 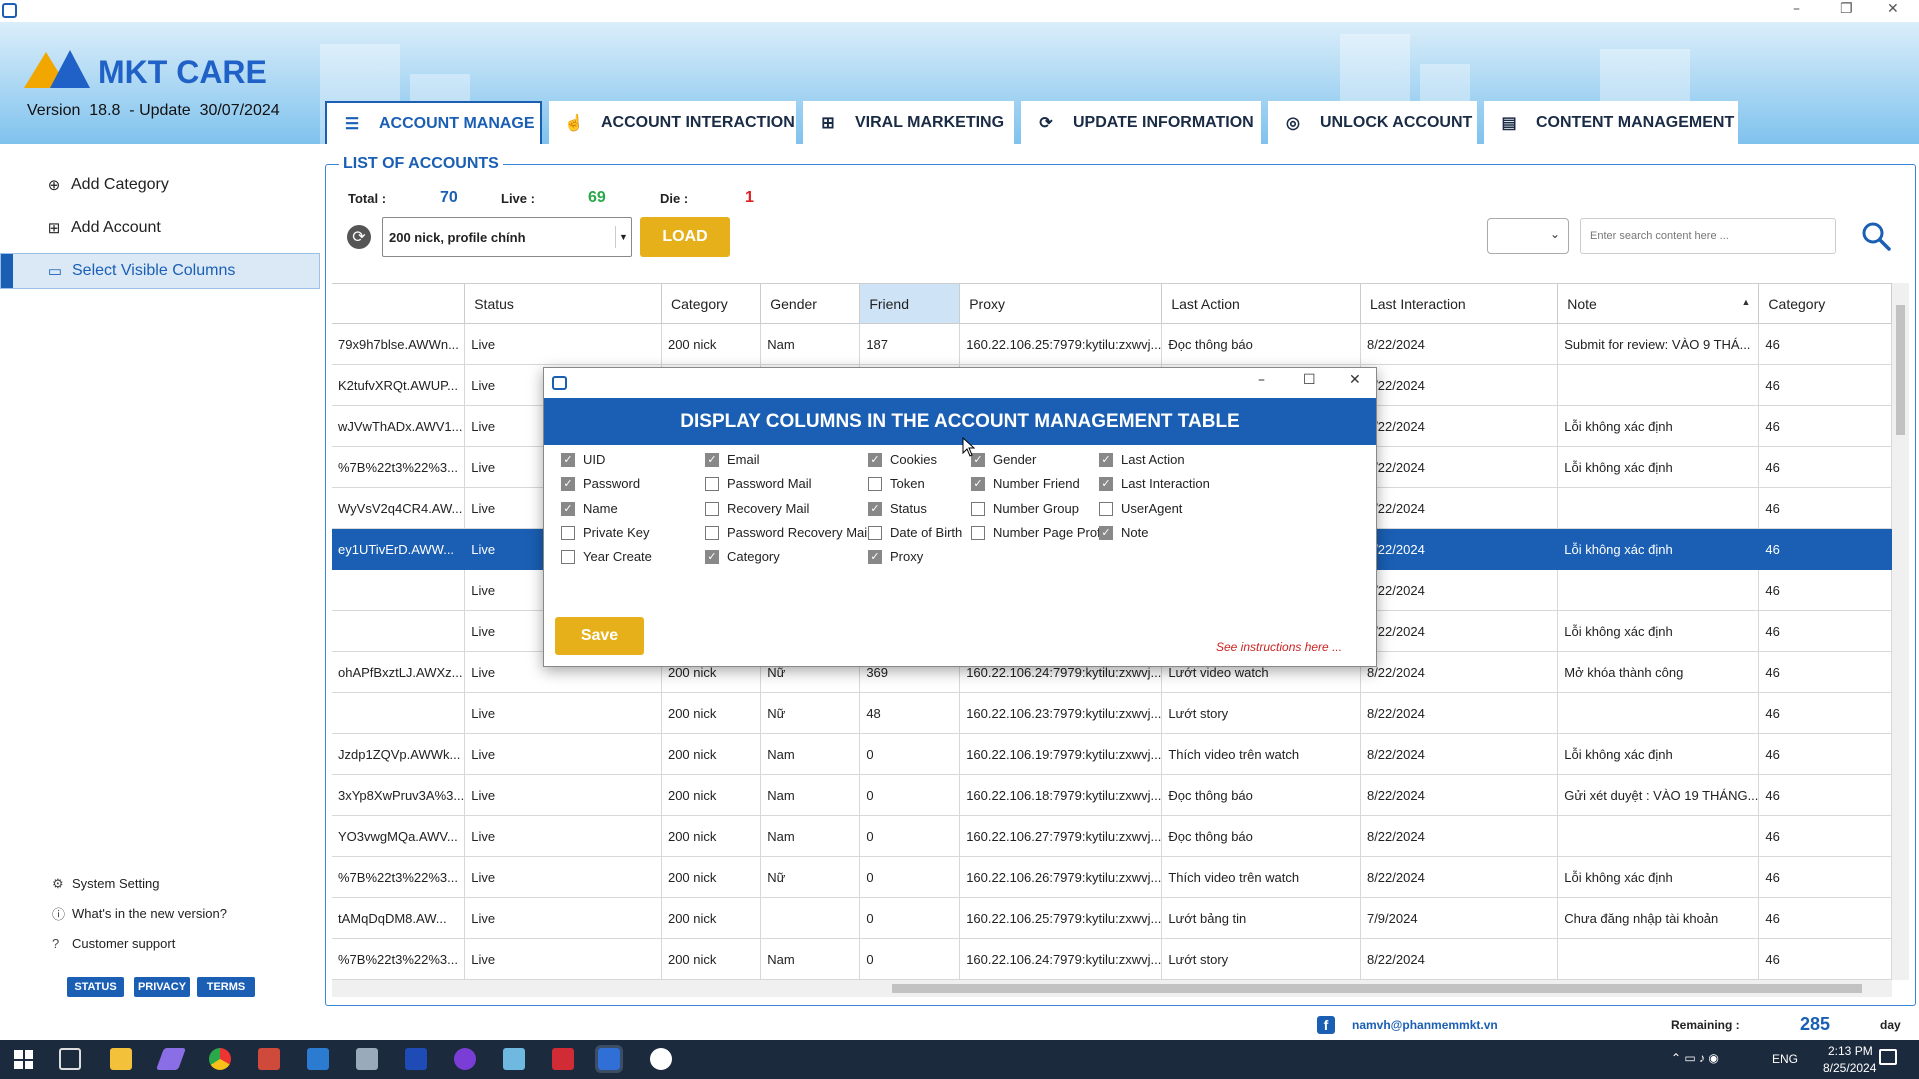 What do you see at coordinates (1372, 122) in the screenshot?
I see `tab-unlock-account: ◎ UNLOCK ACCOUNT` at bounding box center [1372, 122].